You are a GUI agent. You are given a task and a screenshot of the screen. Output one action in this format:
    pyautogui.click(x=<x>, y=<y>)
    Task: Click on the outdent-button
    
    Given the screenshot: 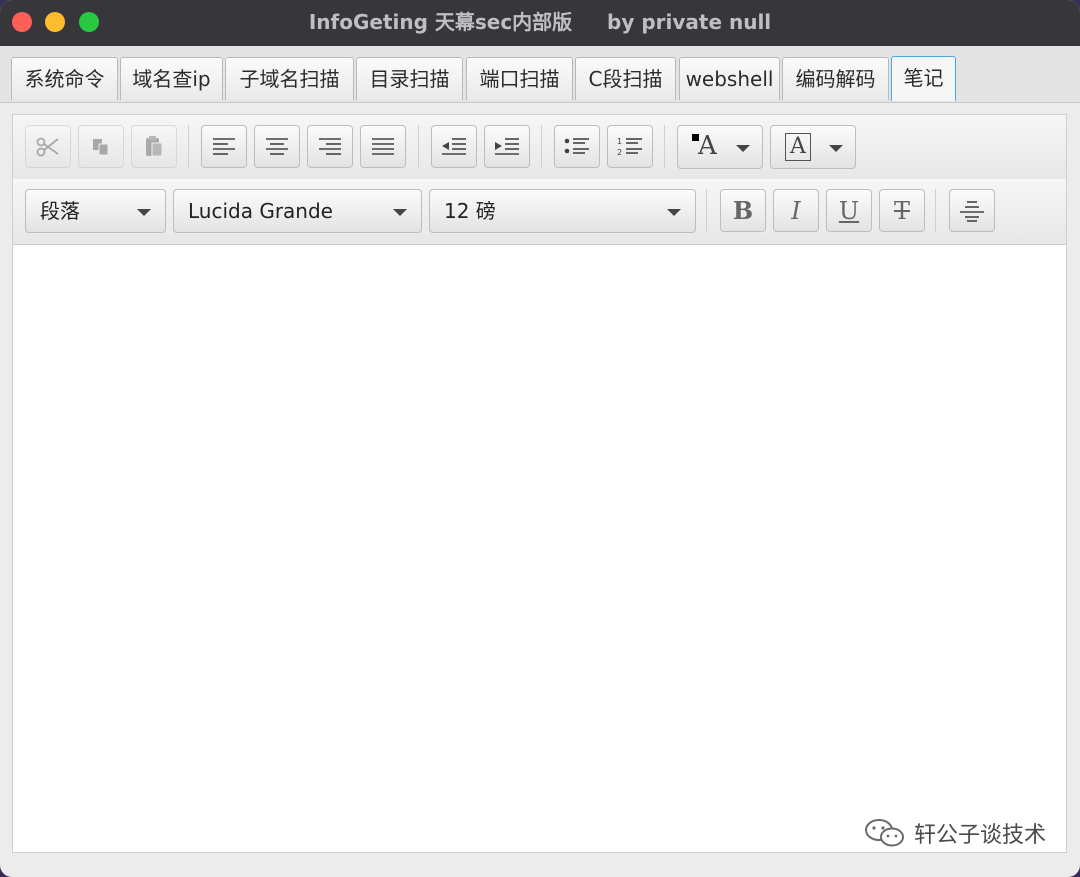 What is the action you would take?
    pyautogui.click(x=454, y=146)
    